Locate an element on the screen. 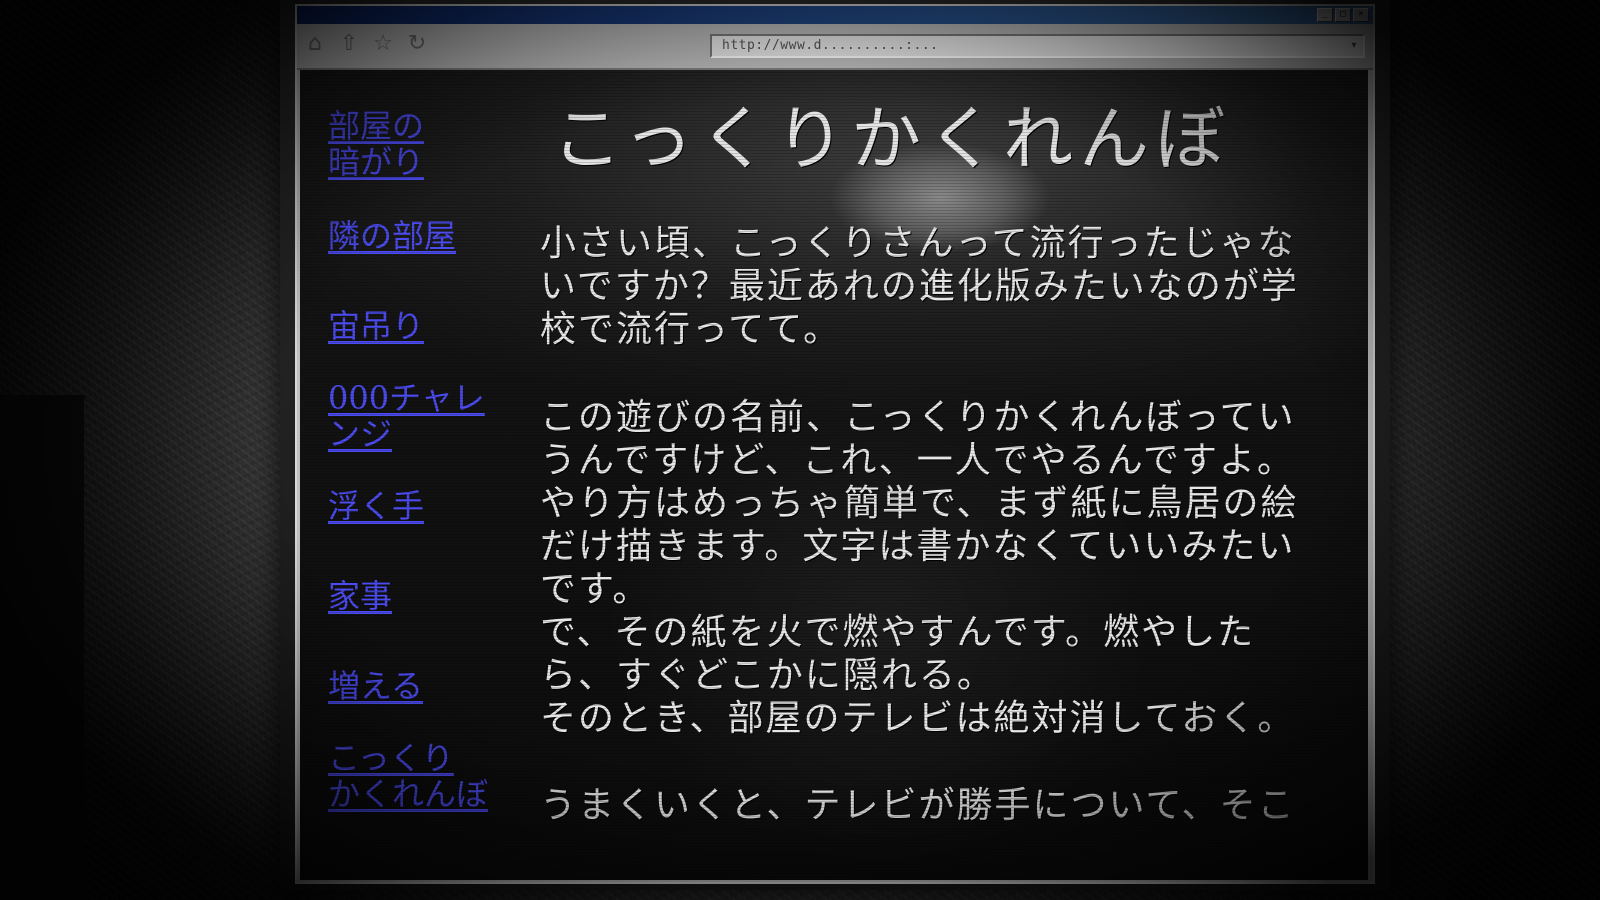 This screenshot has width=1600, height=900. link-line: ンジ is located at coordinates (360, 434).